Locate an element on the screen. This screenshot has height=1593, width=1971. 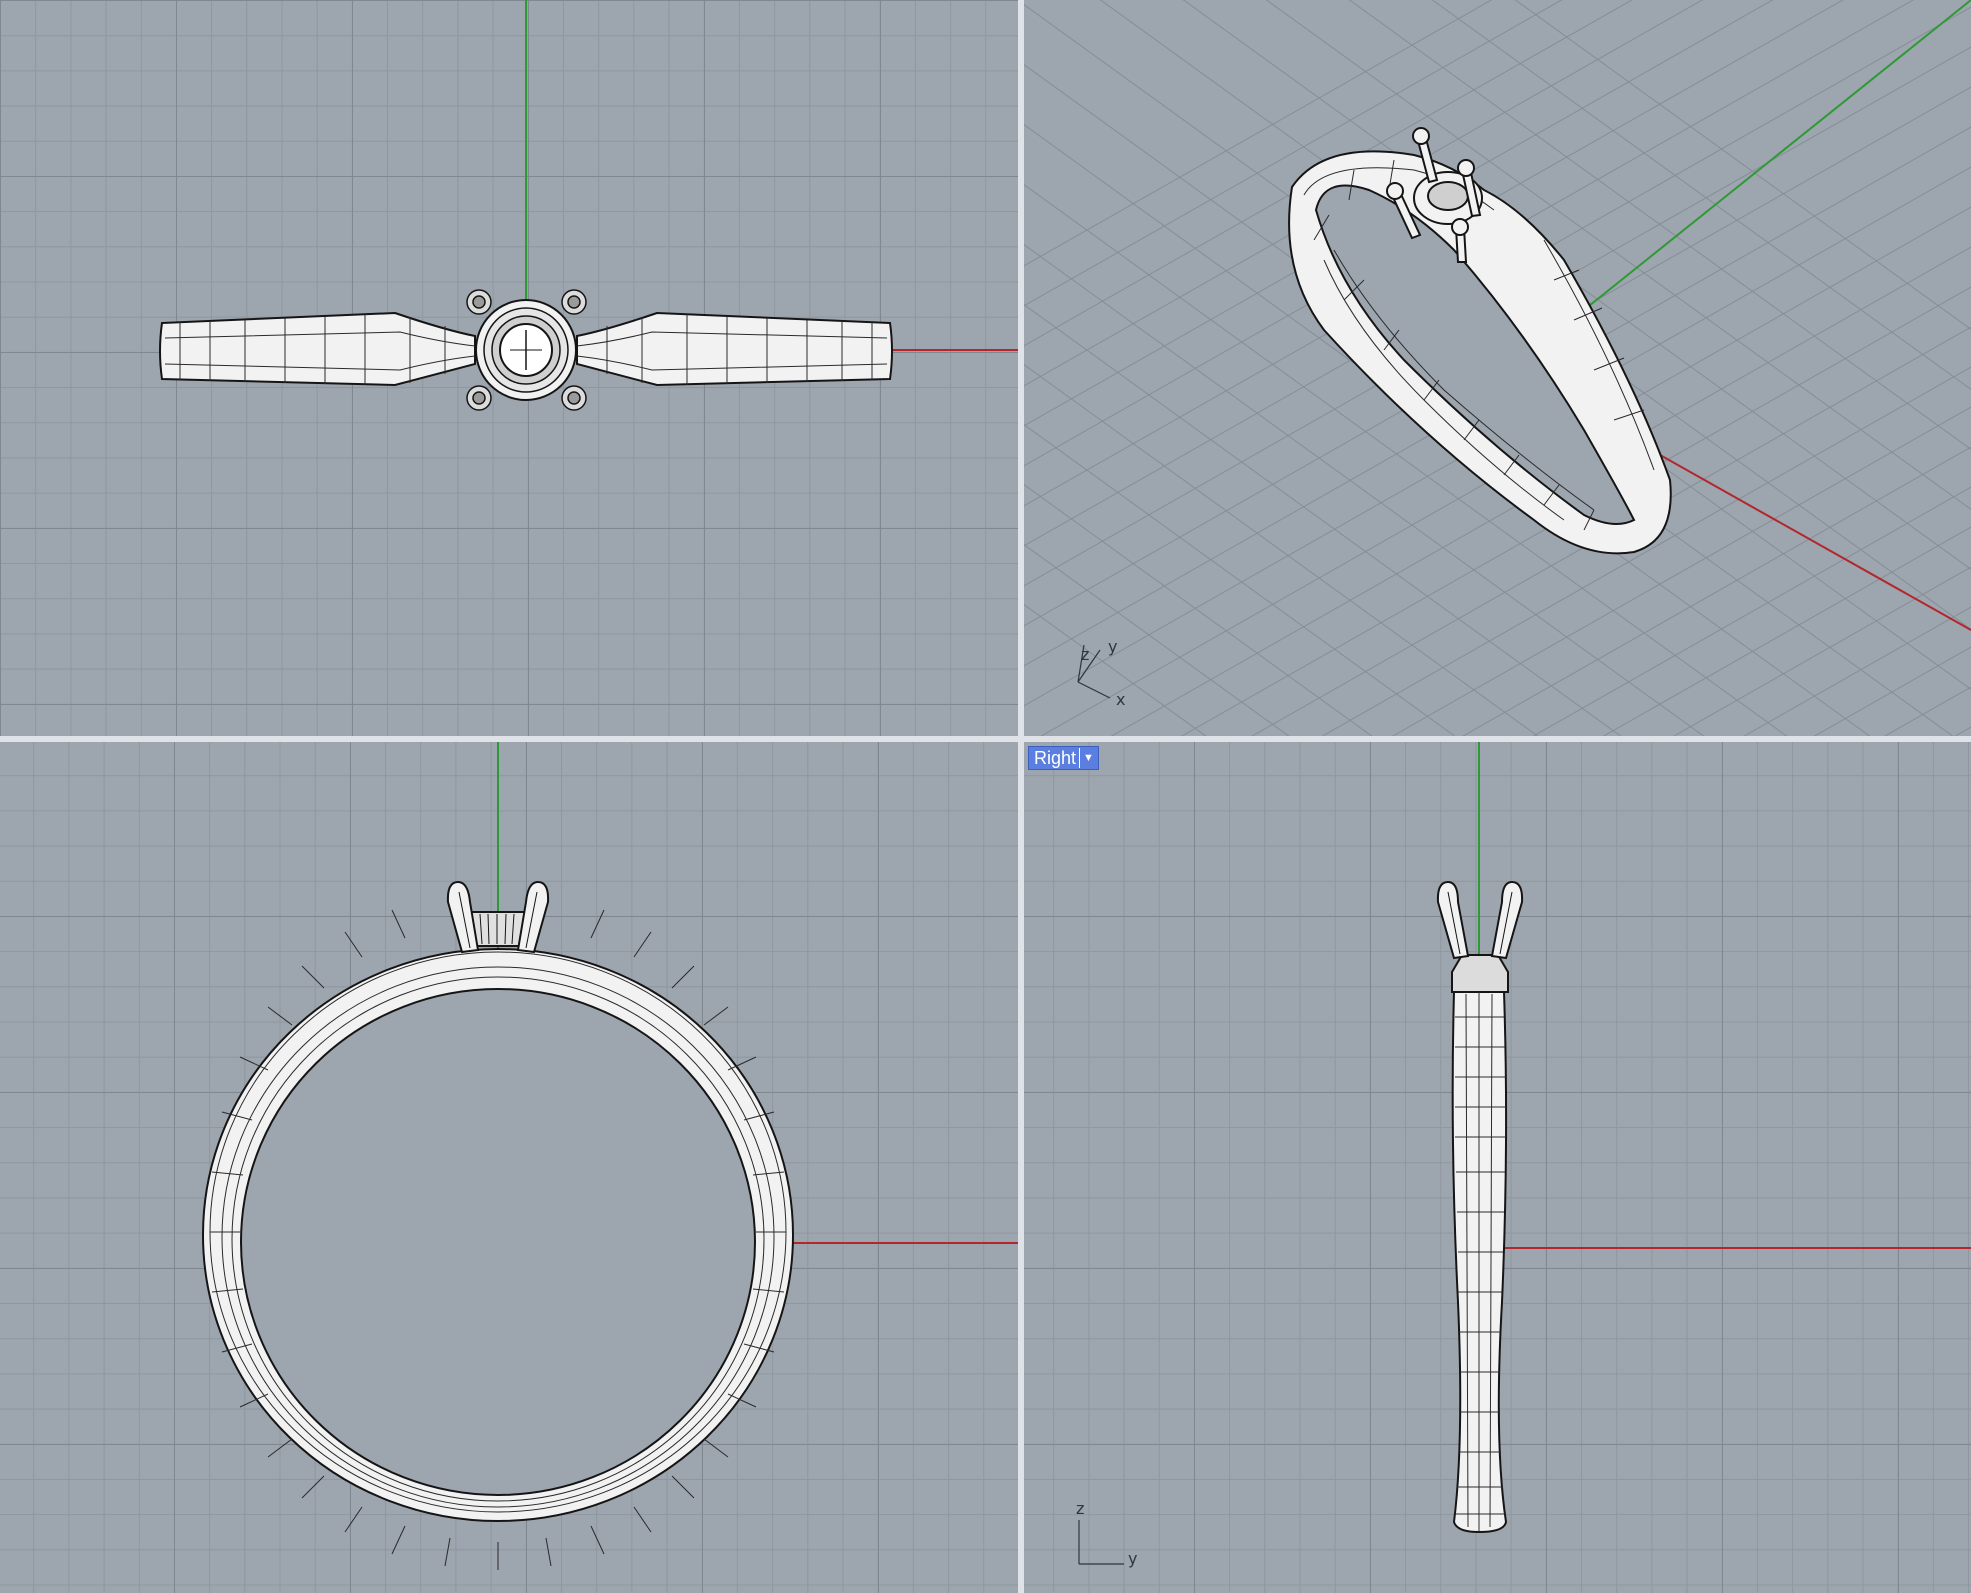
axis-x-label: x is located at coordinates (1120, 699).